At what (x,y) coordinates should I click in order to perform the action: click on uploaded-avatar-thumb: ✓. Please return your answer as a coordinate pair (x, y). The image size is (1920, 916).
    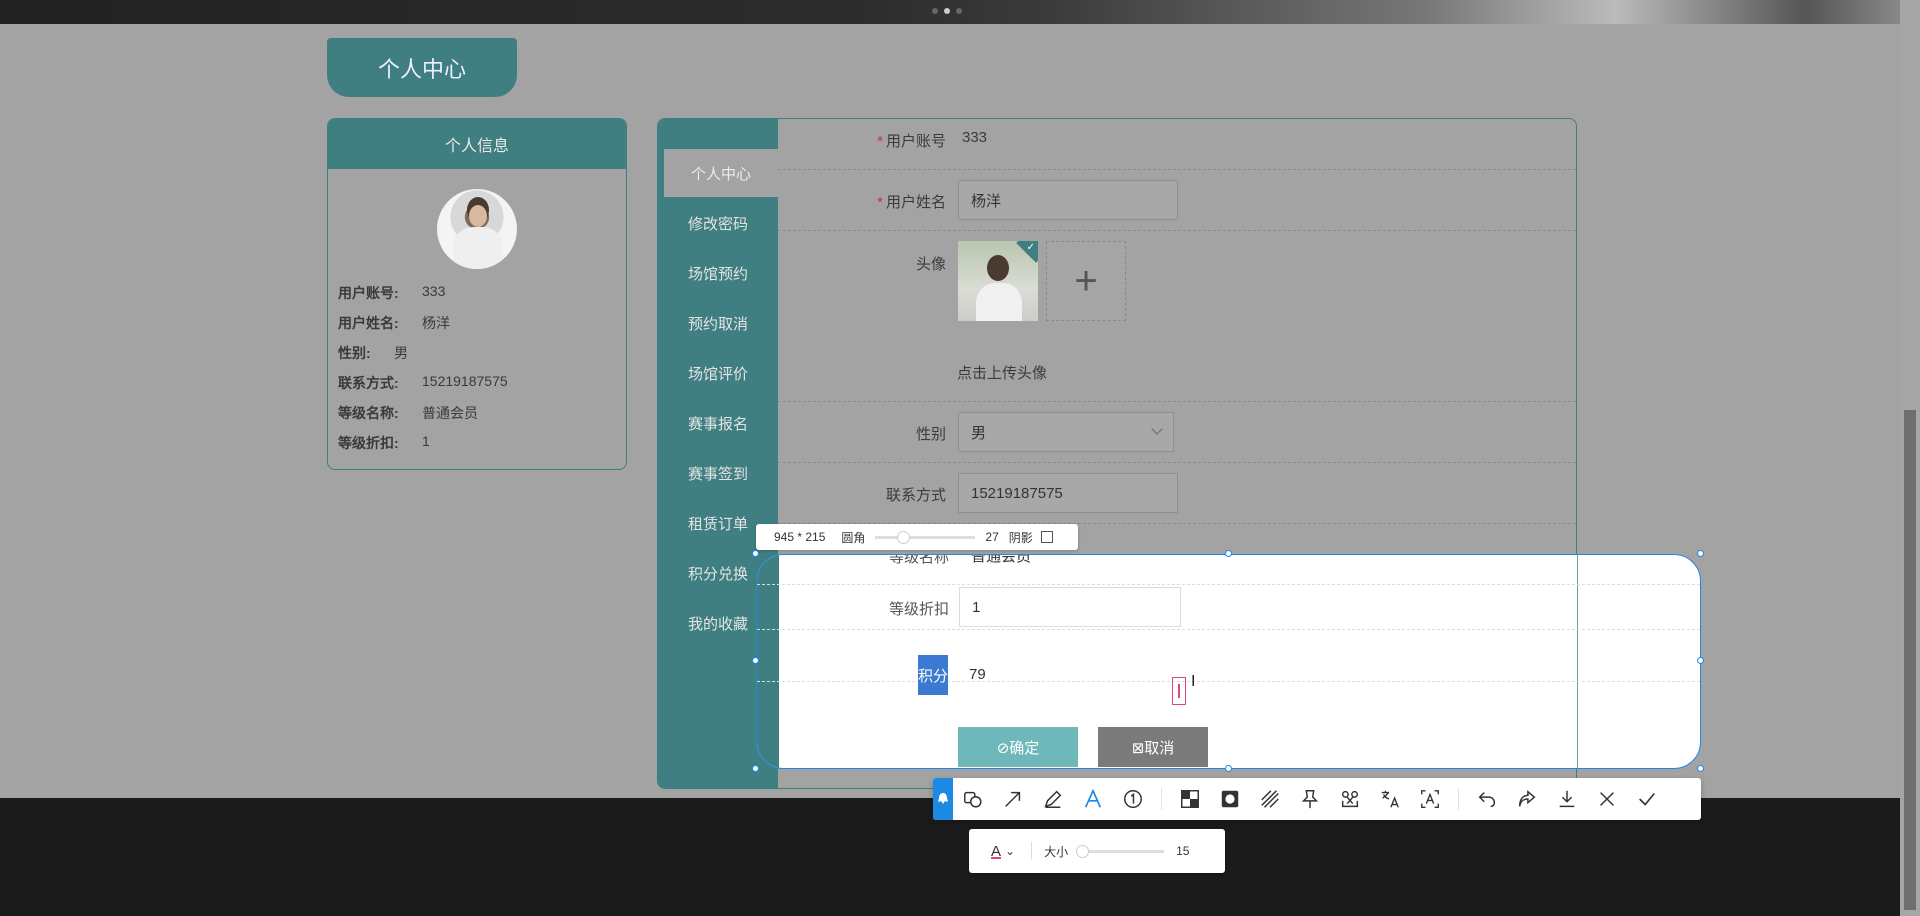
    Looking at the image, I should click on (998, 281).